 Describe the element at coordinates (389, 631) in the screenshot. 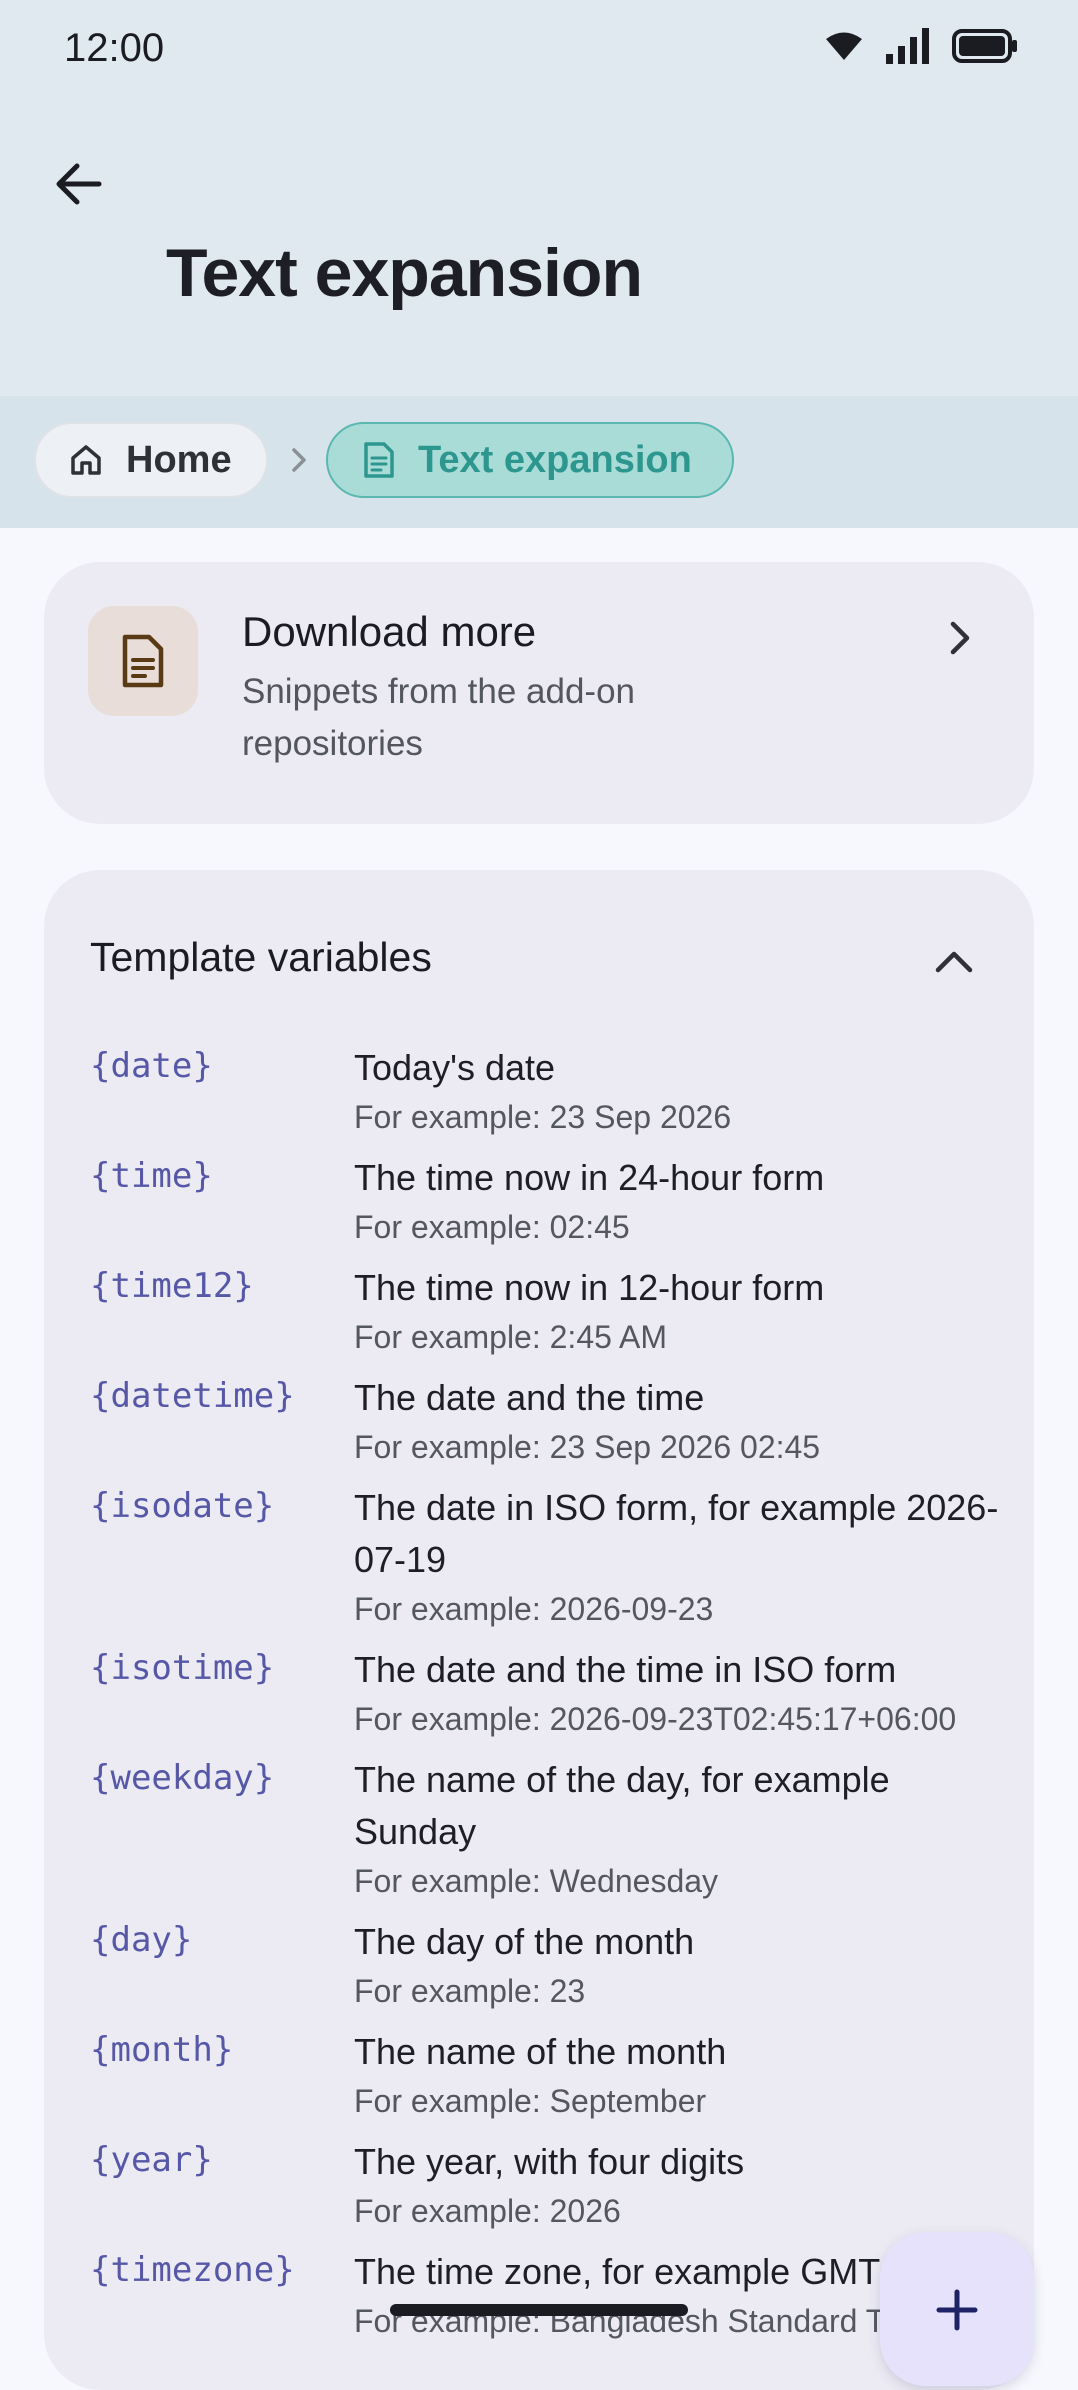

I see `download-title: Download more` at that location.